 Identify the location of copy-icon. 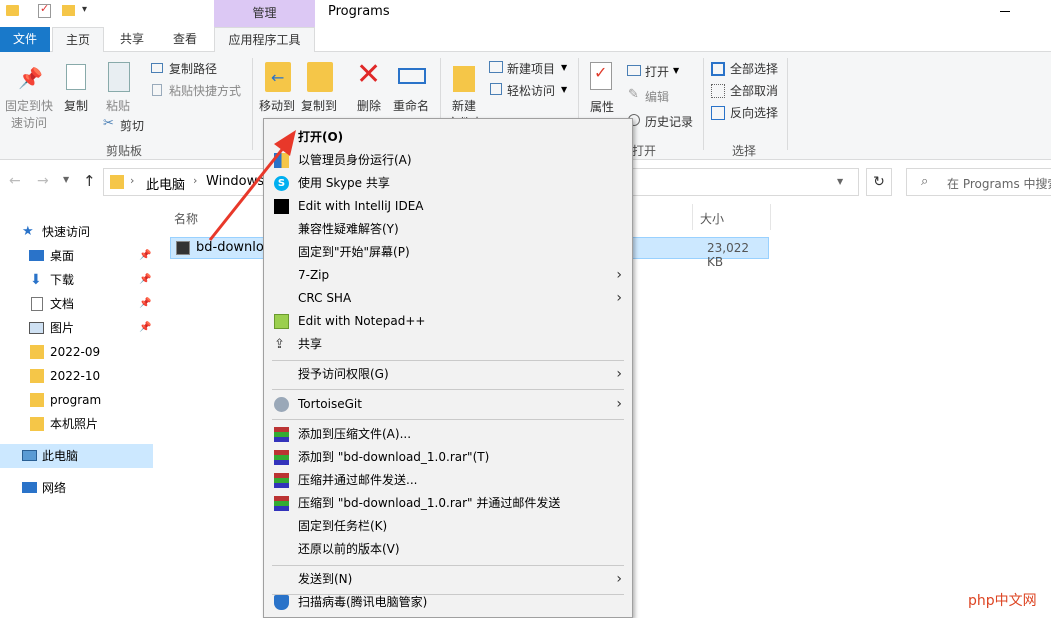
(76, 77).